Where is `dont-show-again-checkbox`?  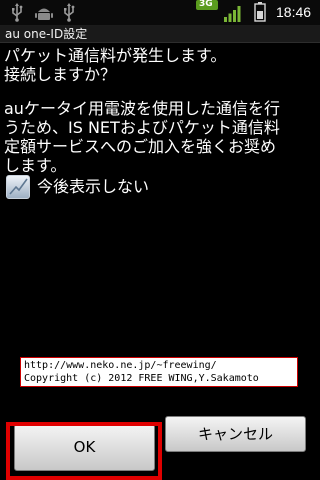 dont-show-again-checkbox is located at coordinates (18, 187).